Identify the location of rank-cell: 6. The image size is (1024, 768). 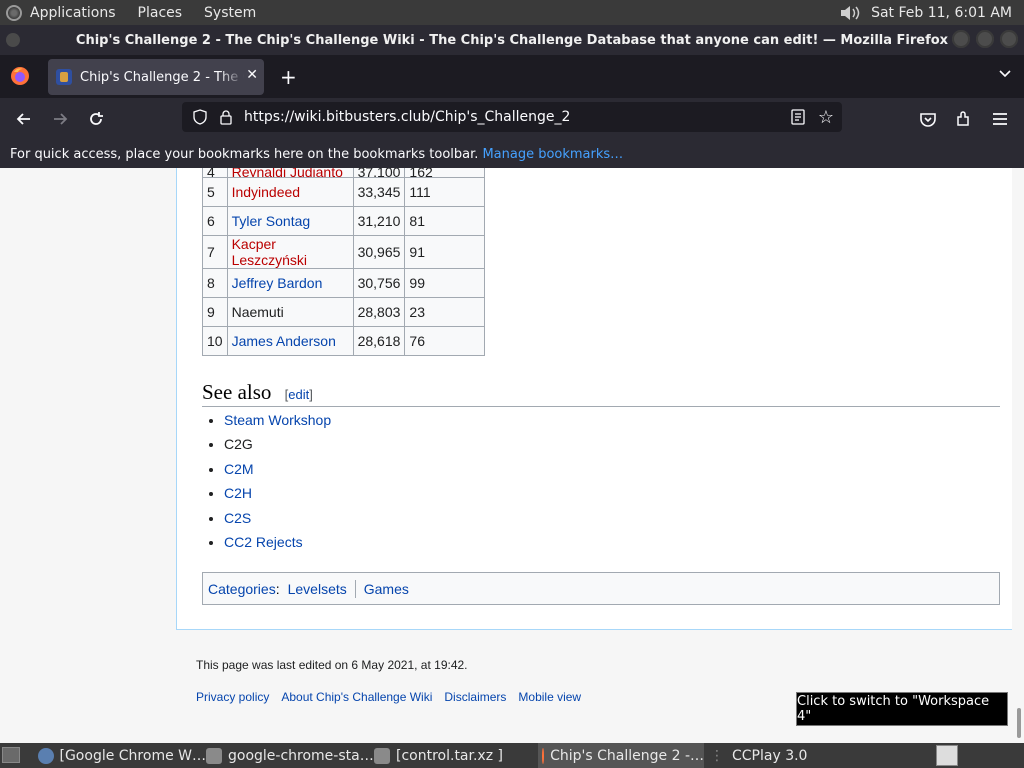
(215, 221).